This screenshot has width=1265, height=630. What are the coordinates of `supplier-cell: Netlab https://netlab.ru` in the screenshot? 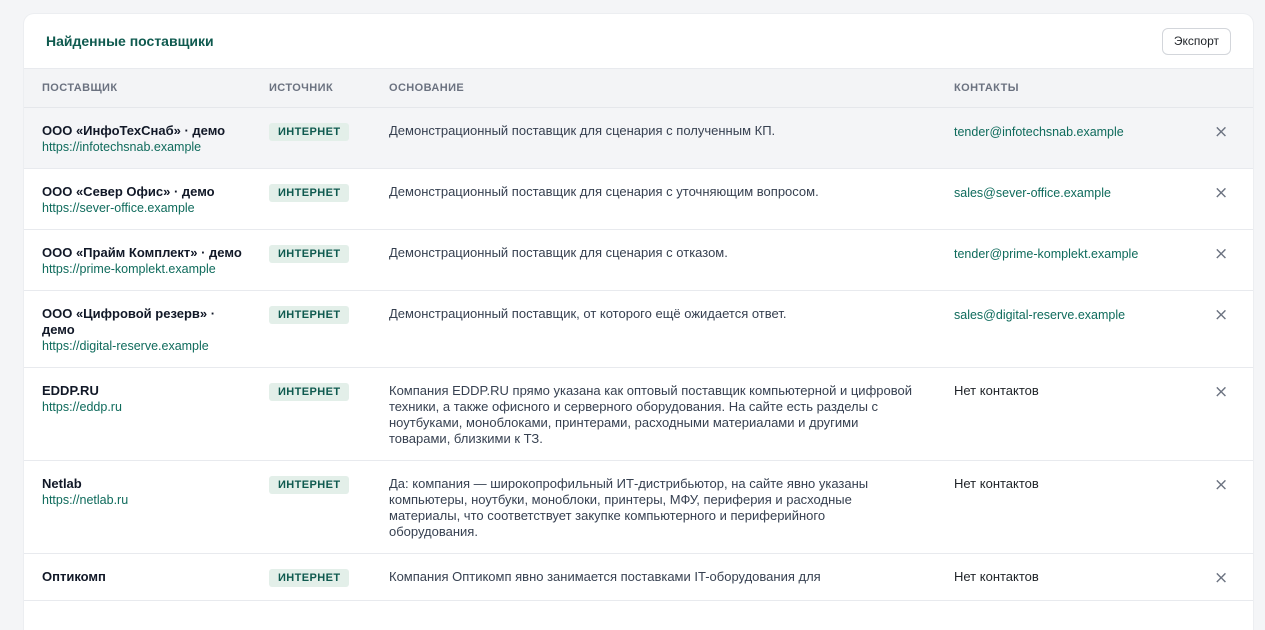 It's located at (137, 507).